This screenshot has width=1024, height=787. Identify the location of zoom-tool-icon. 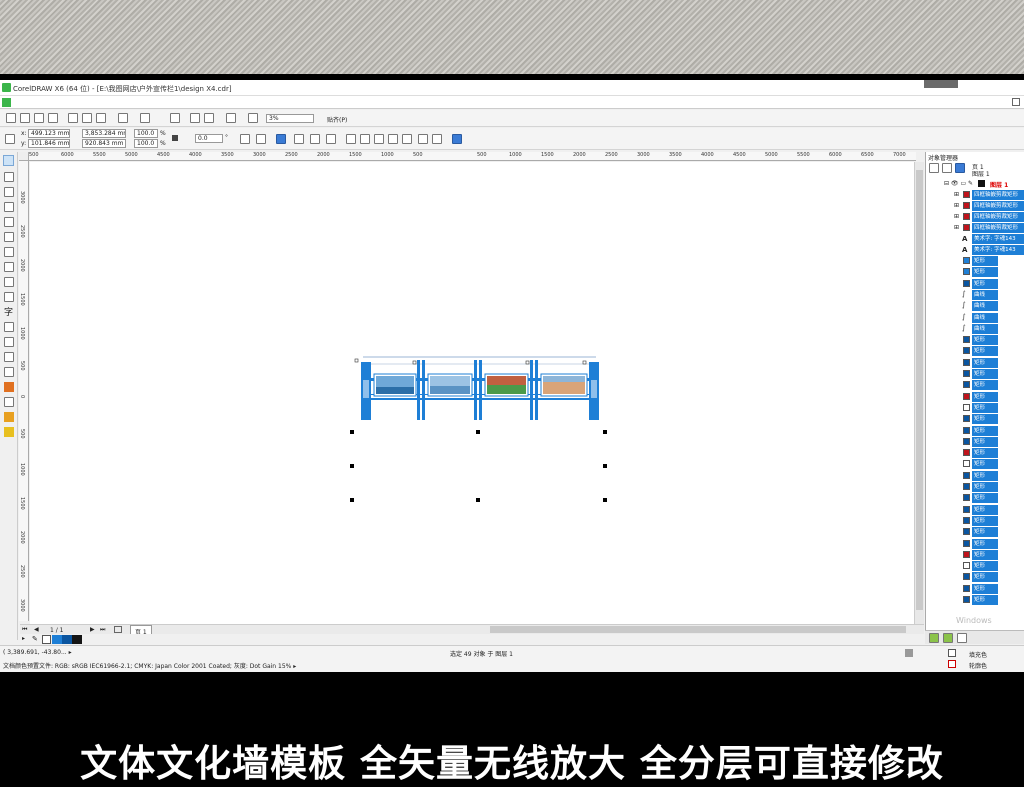
(9, 207).